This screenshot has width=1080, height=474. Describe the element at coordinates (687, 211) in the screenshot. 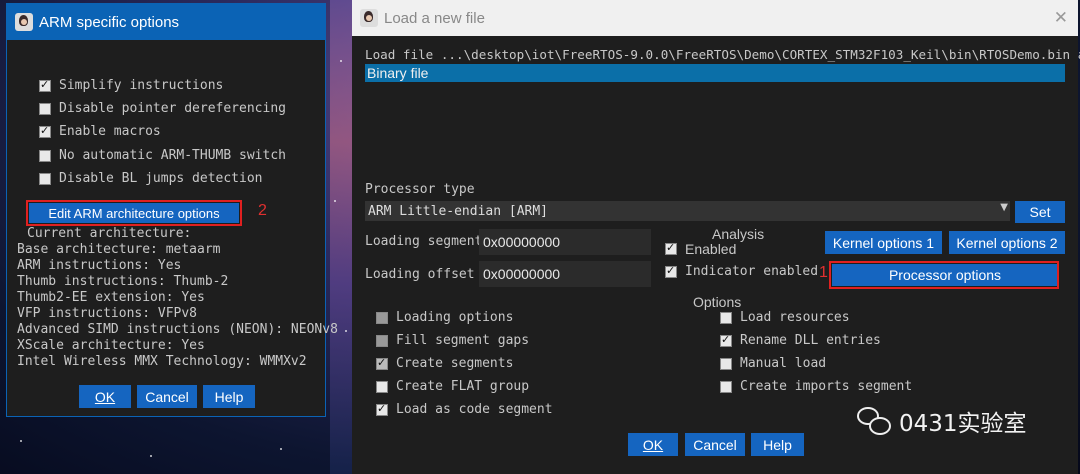

I see `processor-type-select: ARM Little-endian [ARM] ▼` at that location.